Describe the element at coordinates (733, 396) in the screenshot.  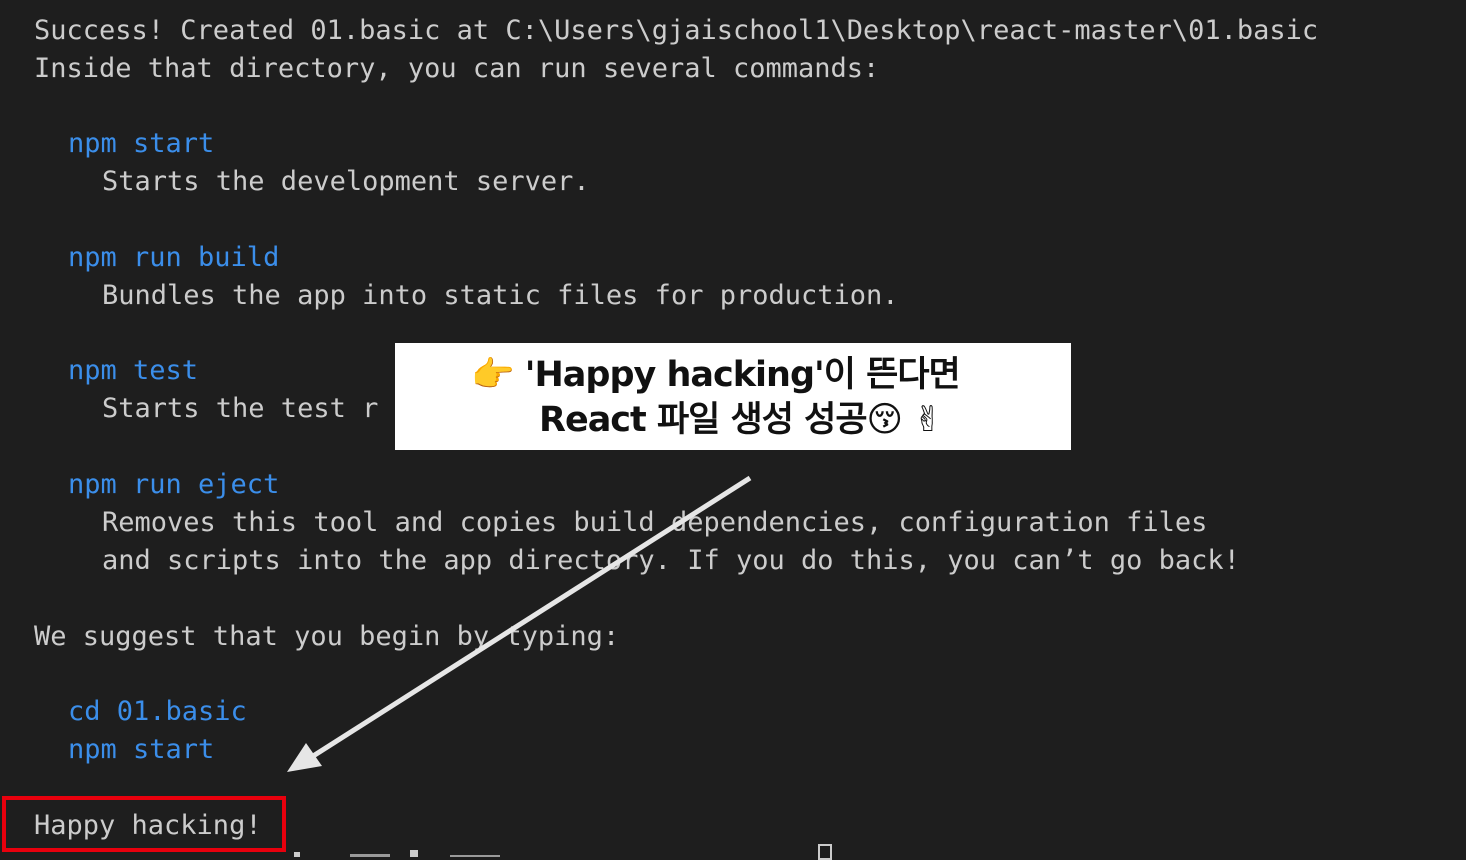
I see `annotation-callout: 👉 'Happy hacking'이 뜬다면 React 파일 생성 성공😚 ✌` at that location.